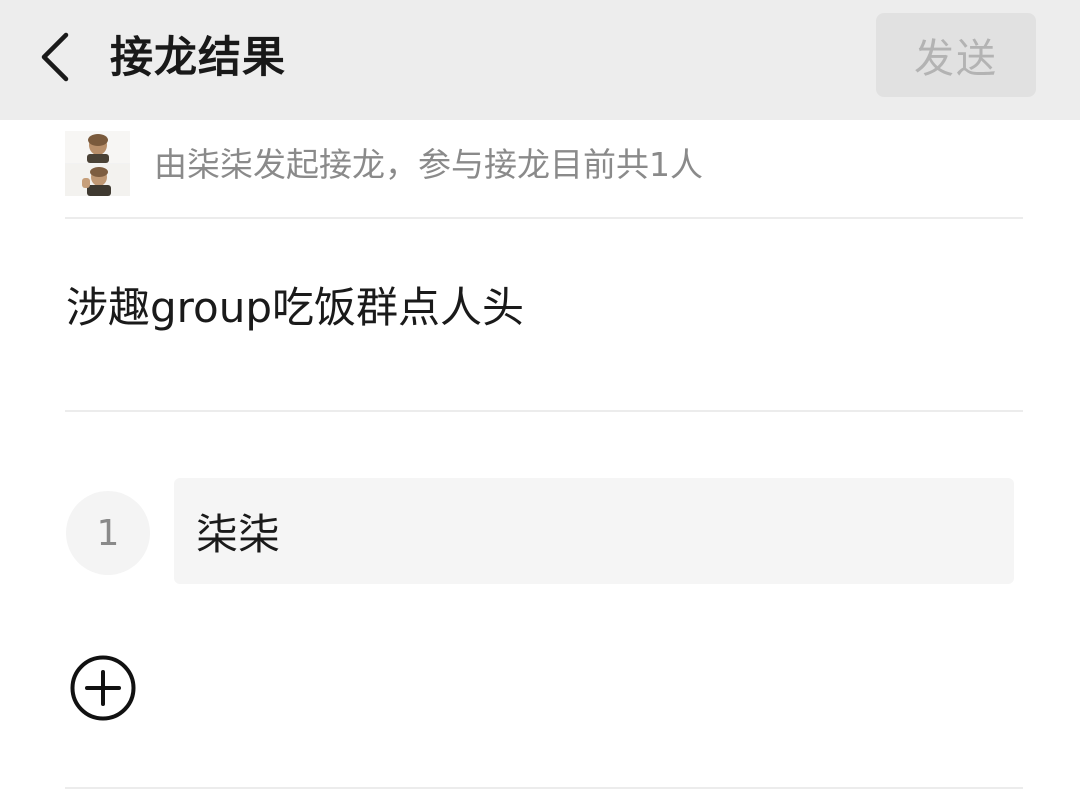 Image resolution: width=1080 pixels, height=790 pixels. Describe the element at coordinates (428, 164) in the screenshot. I see `initiator-info: 由柒柒发起接龙，参与接龙目前共1人` at that location.